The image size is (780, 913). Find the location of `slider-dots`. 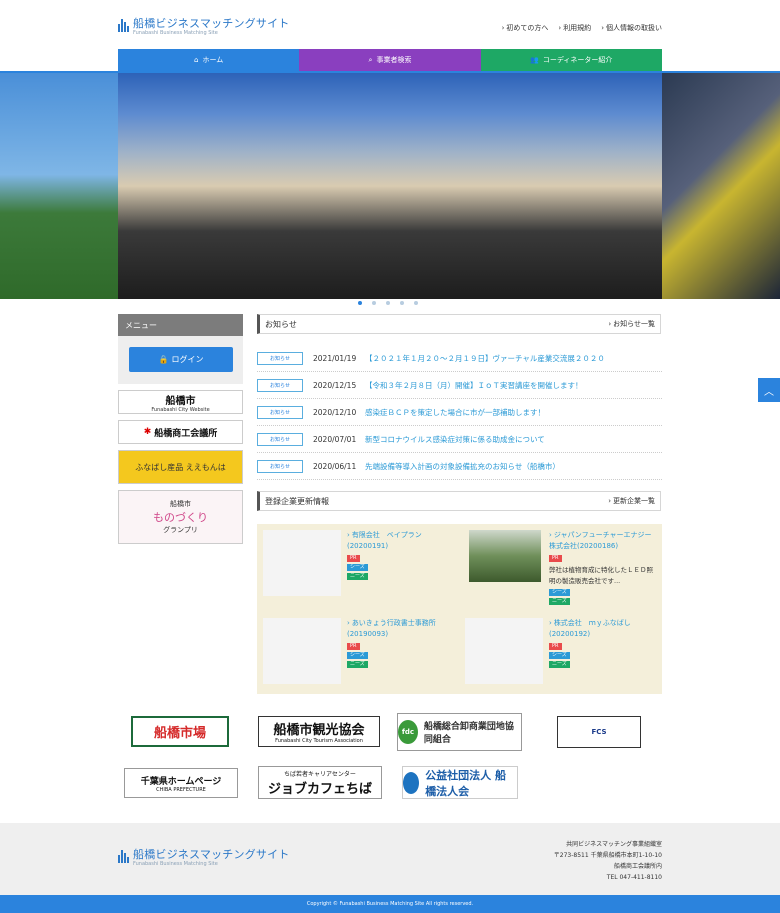

slider-dots is located at coordinates (388, 303).